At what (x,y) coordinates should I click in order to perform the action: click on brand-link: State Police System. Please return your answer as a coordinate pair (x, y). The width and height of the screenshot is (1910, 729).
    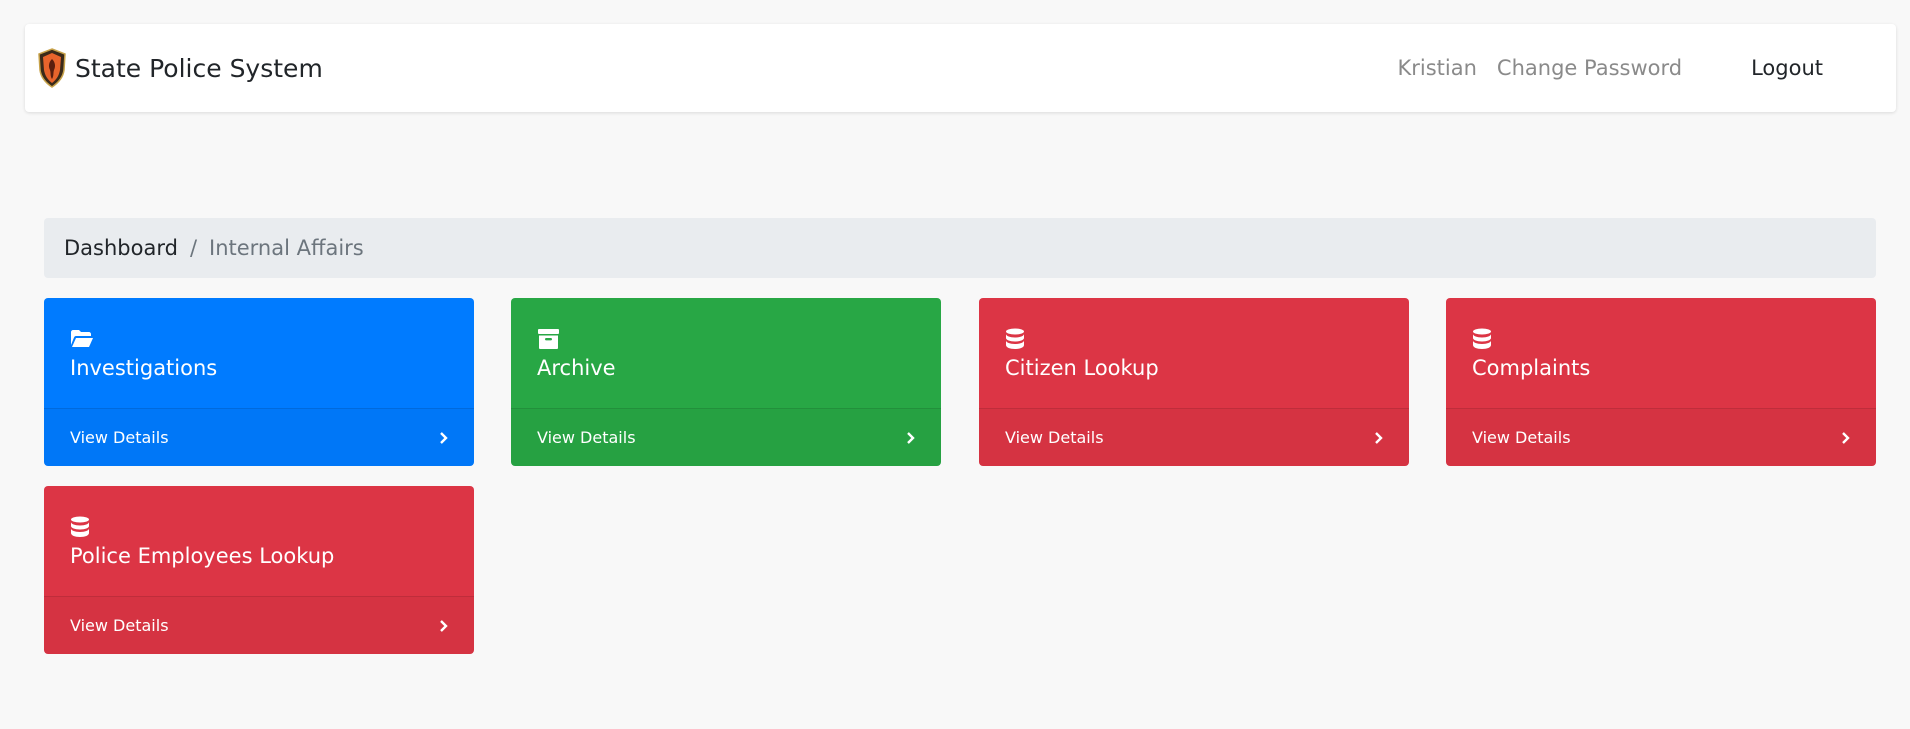
    Looking at the image, I should click on (180, 68).